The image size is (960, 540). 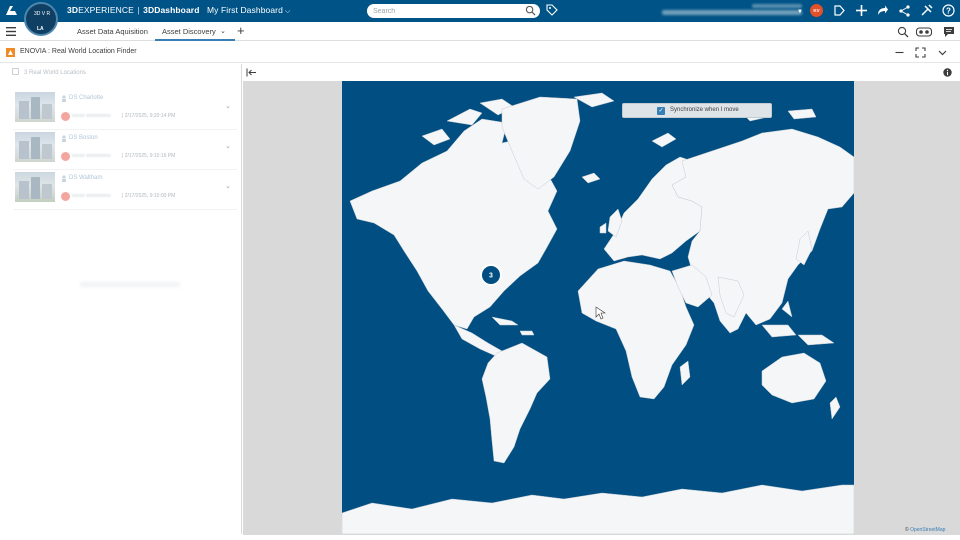 I want to click on avatar: KV, so click(x=816, y=10).